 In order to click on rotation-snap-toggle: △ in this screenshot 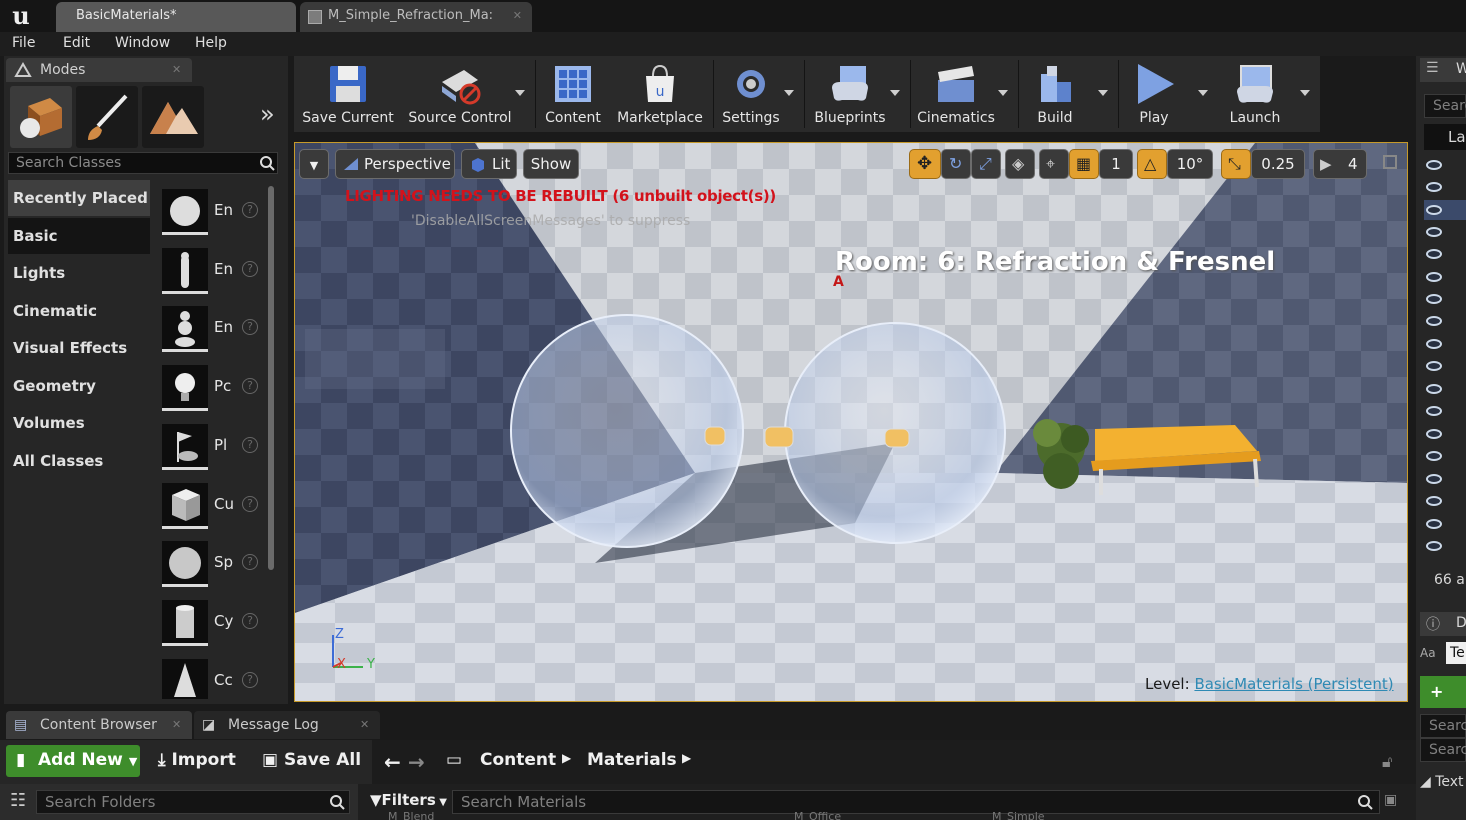, I will do `click(1152, 164)`.